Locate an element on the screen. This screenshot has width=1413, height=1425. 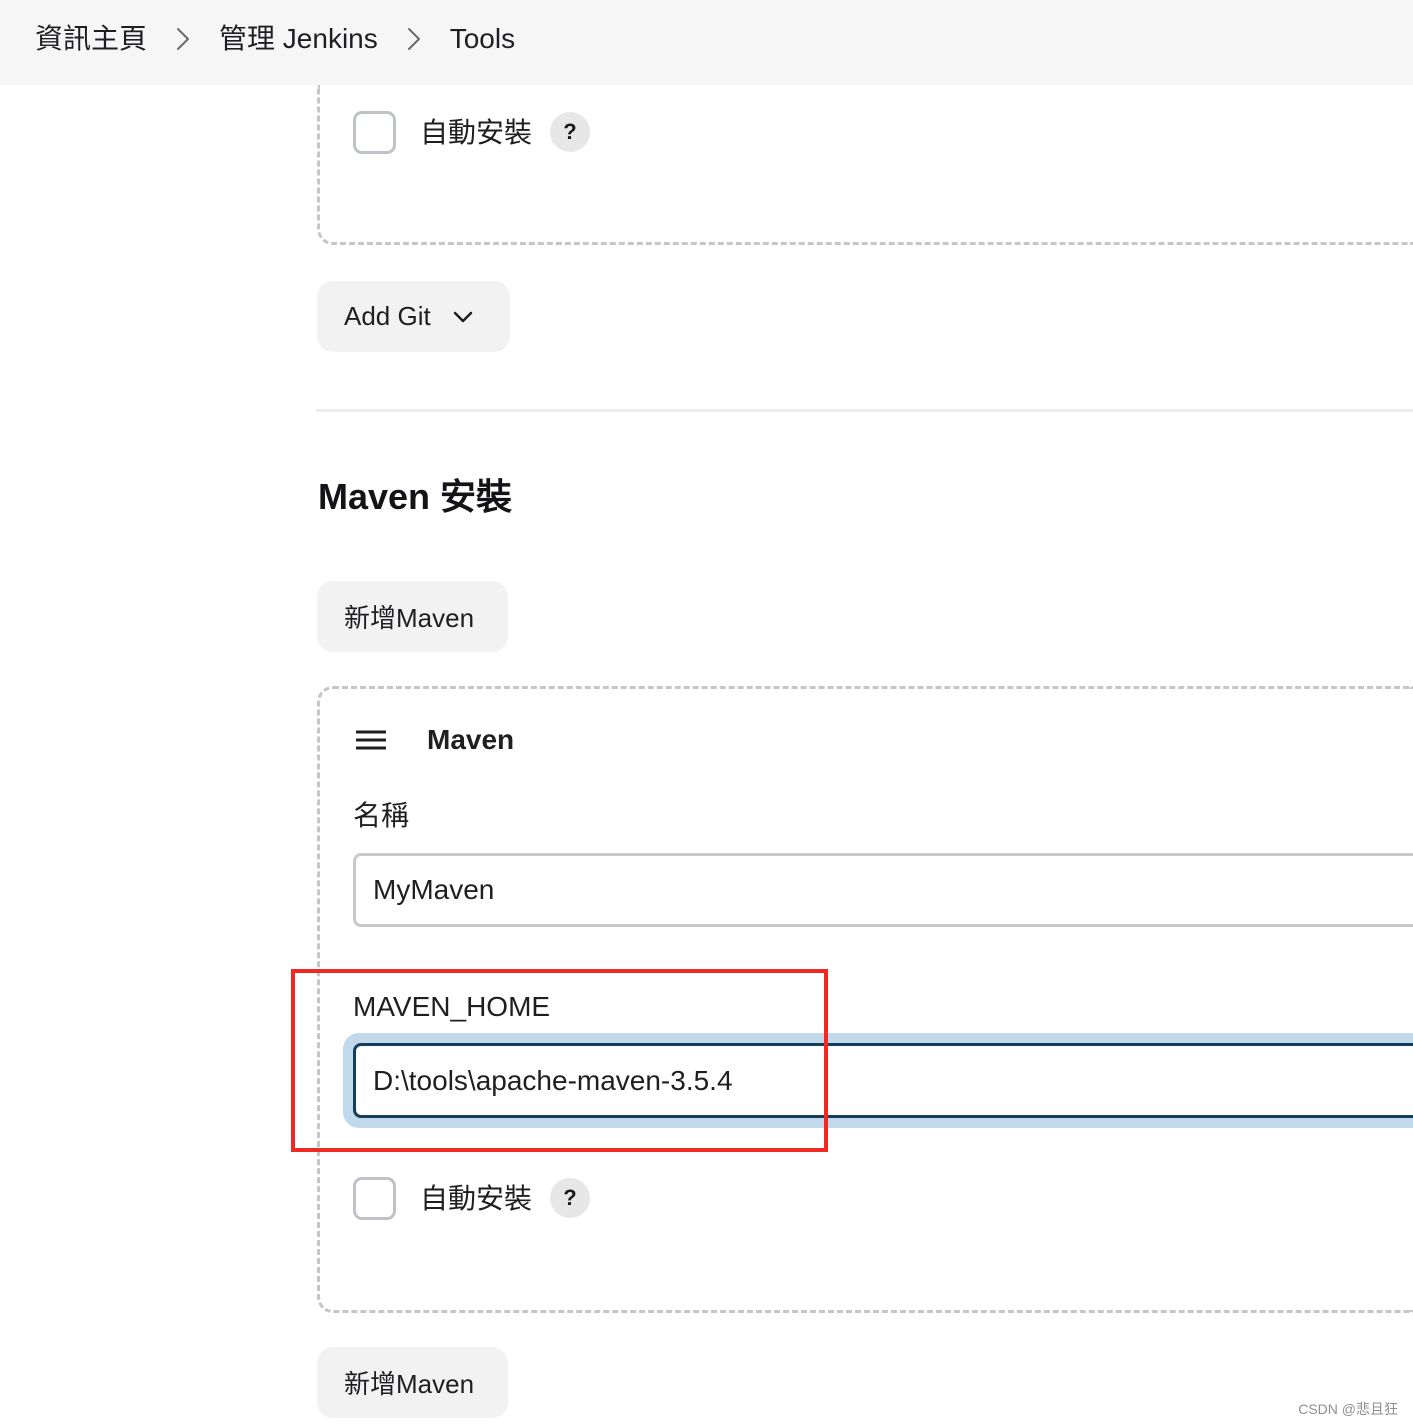
add-maven-button: 新增Maven is located at coordinates (412, 616).